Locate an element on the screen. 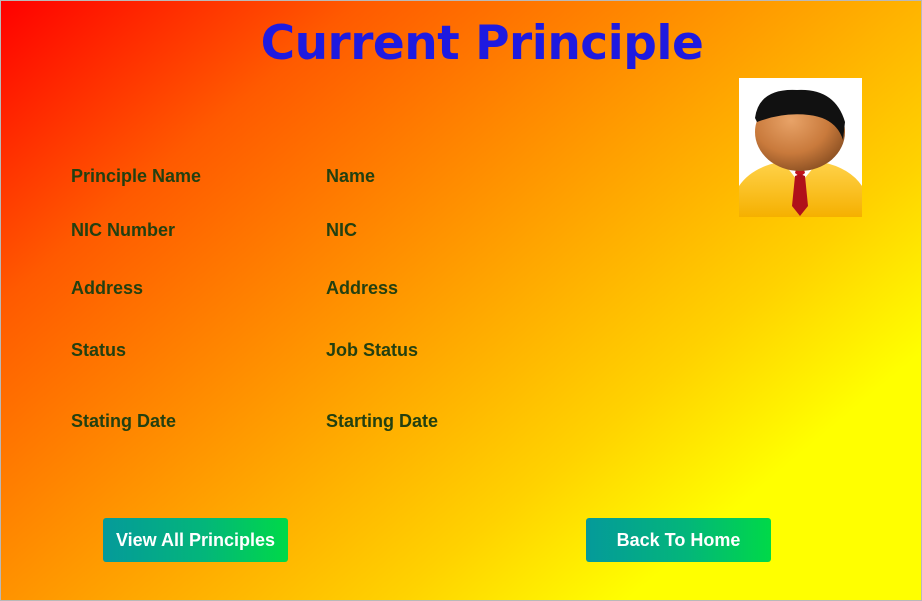  page-title: Current Principle is located at coordinates (482, 43).